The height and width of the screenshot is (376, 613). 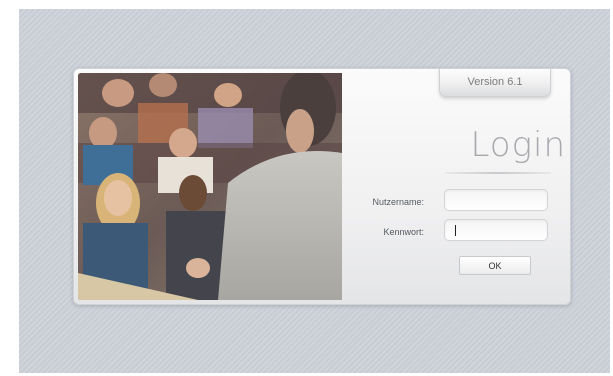 I want to click on password-input, so click(x=496, y=230).